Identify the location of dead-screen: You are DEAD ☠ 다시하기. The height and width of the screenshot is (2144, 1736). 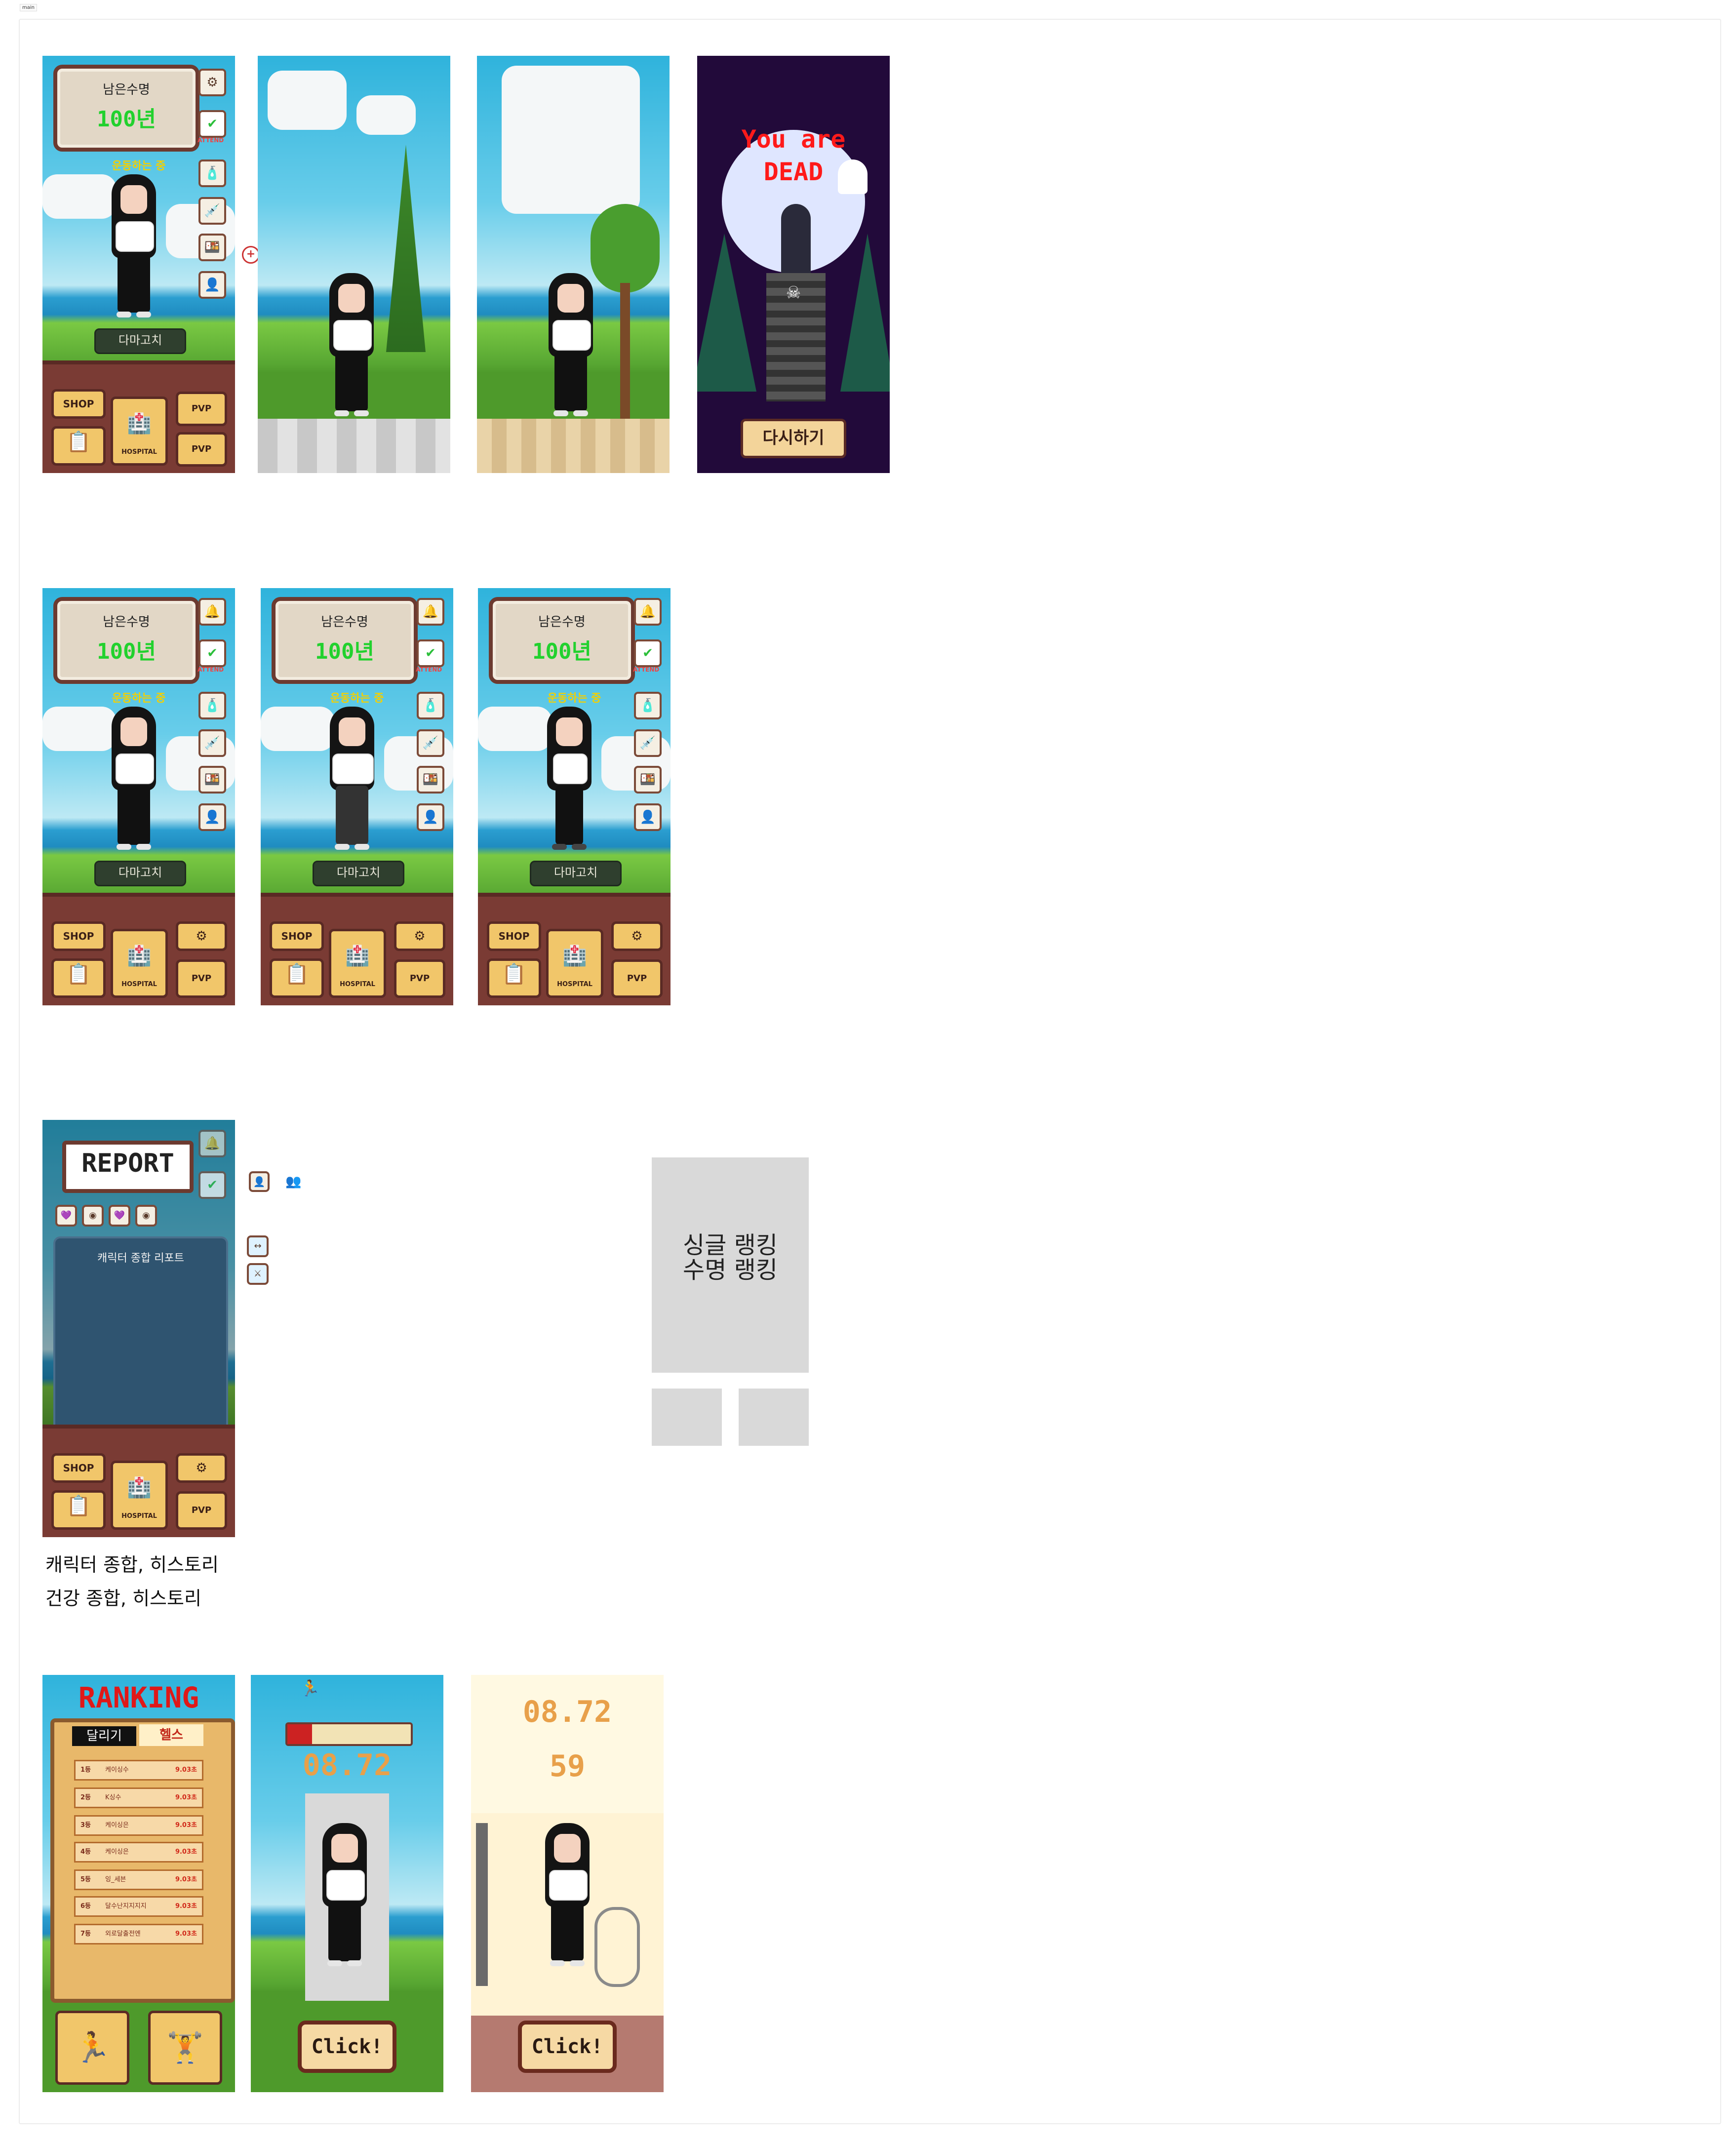
(793, 264).